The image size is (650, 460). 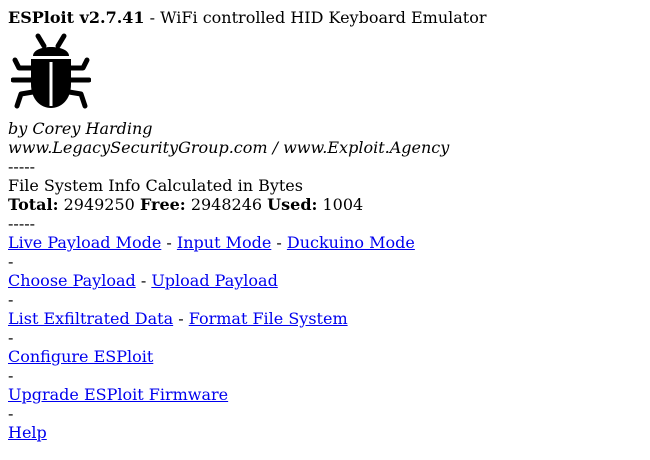 I want to click on upload-payload-link: Upload Payload, so click(x=214, y=280).